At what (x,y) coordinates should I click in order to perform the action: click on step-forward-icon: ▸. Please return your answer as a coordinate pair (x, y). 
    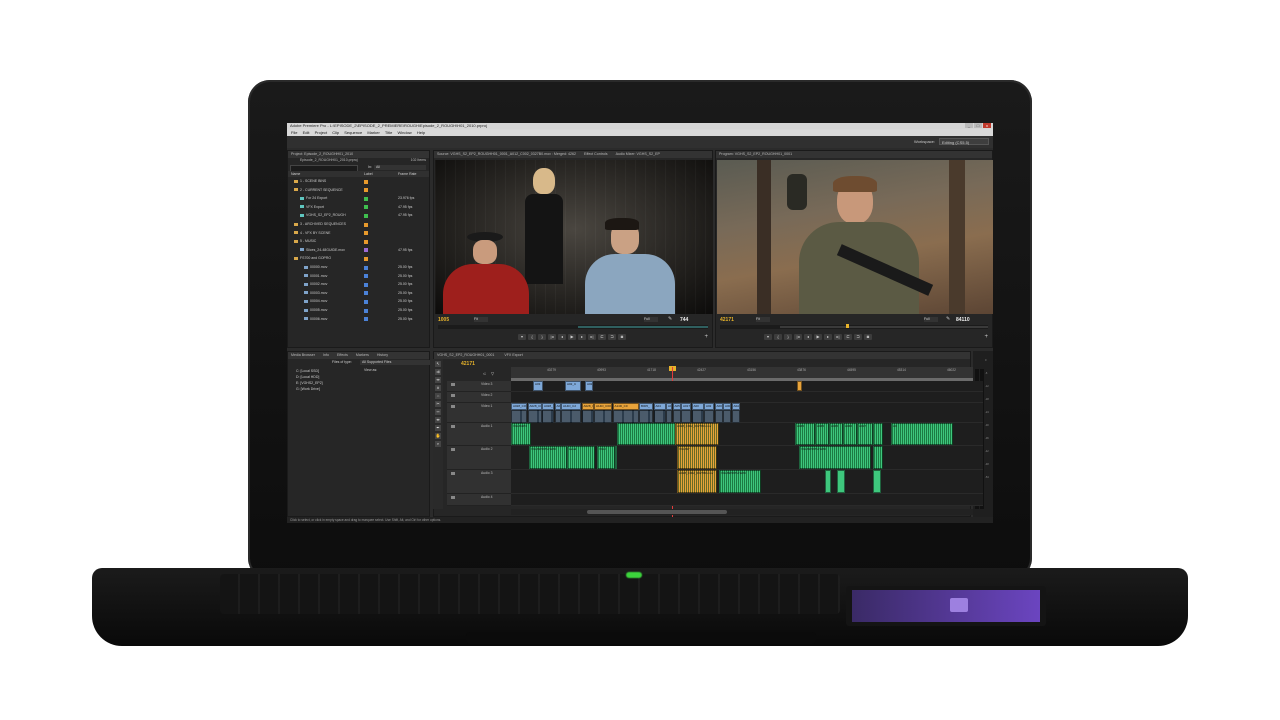
    Looking at the image, I should click on (828, 337).